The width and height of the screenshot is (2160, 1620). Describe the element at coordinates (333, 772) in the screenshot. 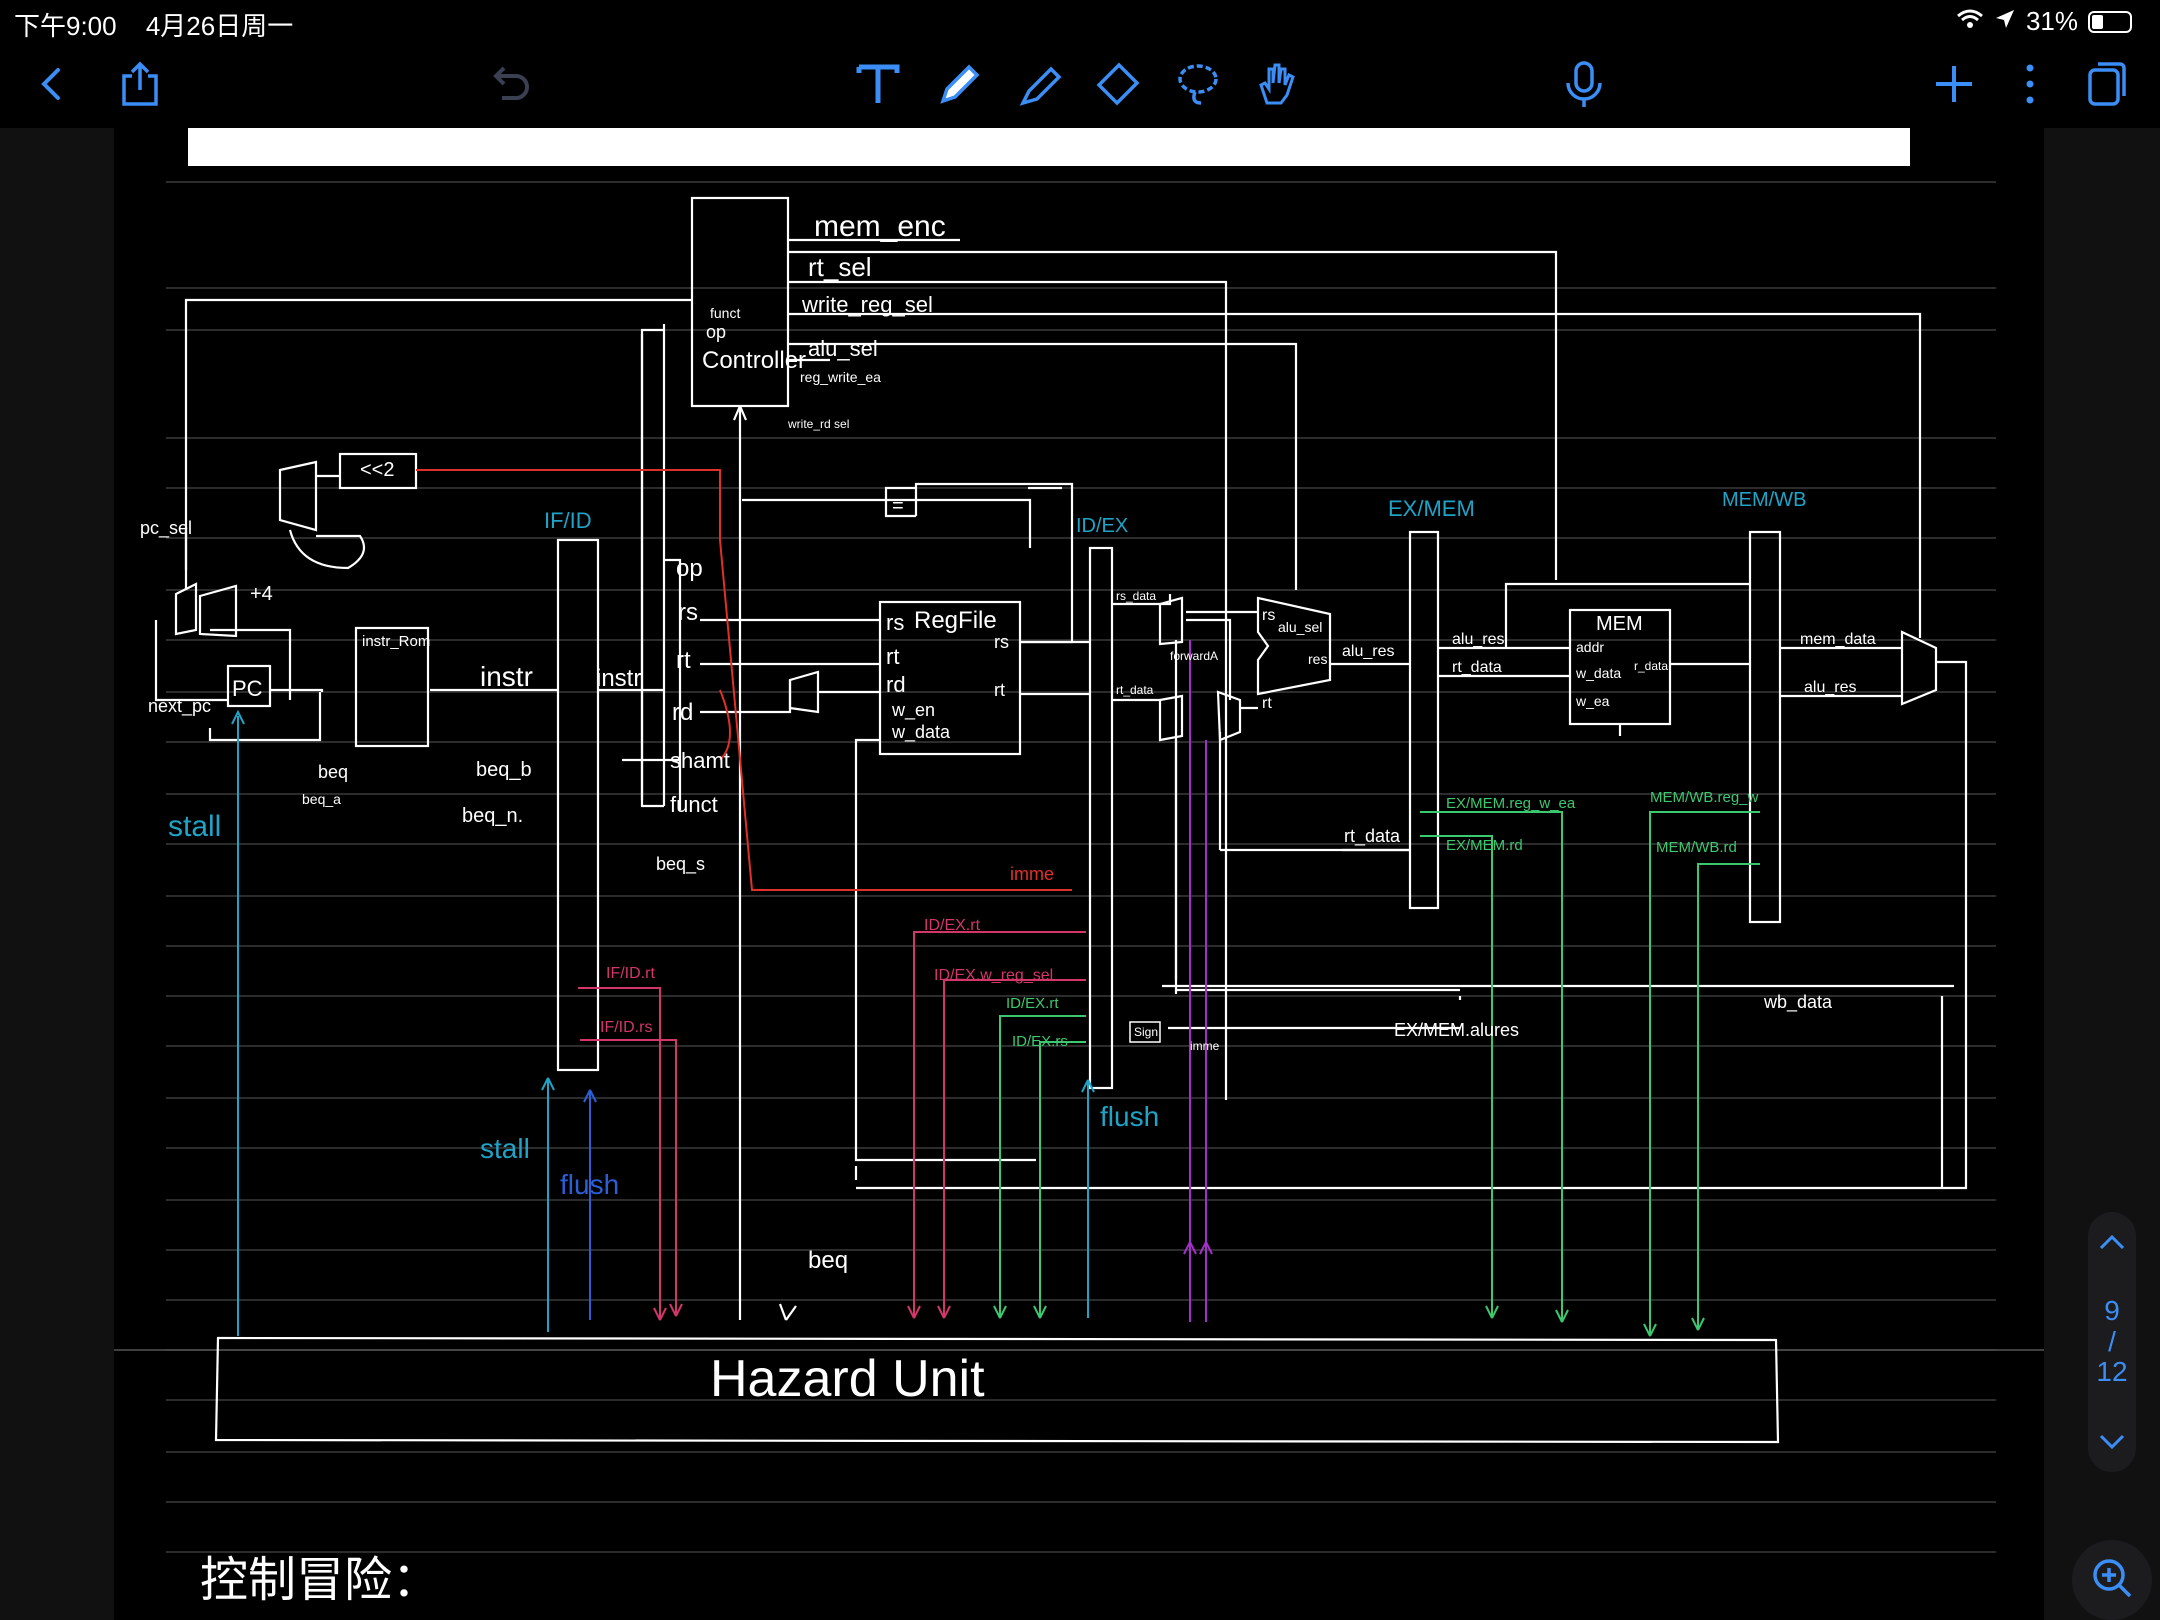

I see `label-beq: beq` at that location.